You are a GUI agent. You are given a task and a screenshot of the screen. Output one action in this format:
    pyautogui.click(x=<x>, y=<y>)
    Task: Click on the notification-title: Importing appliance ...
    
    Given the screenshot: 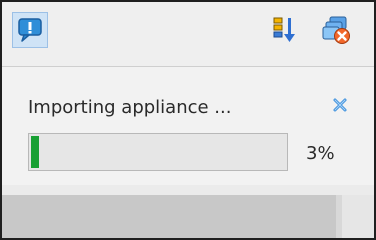 What is the action you would take?
    pyautogui.click(x=130, y=107)
    